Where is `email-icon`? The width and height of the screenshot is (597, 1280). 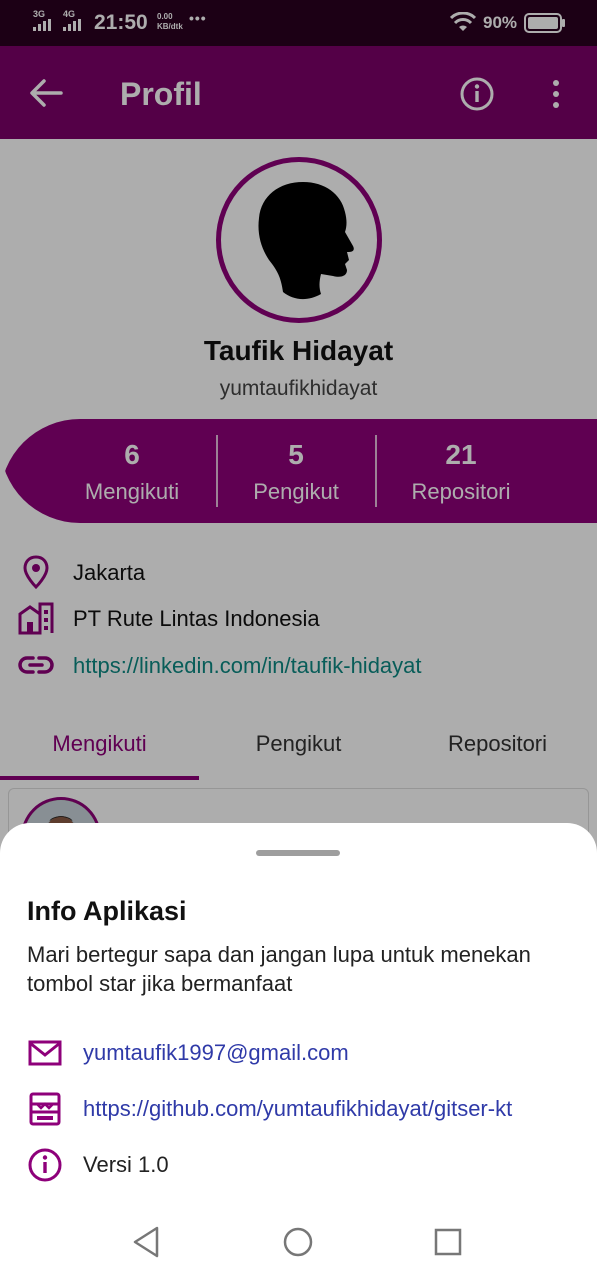 email-icon is located at coordinates (45, 1053).